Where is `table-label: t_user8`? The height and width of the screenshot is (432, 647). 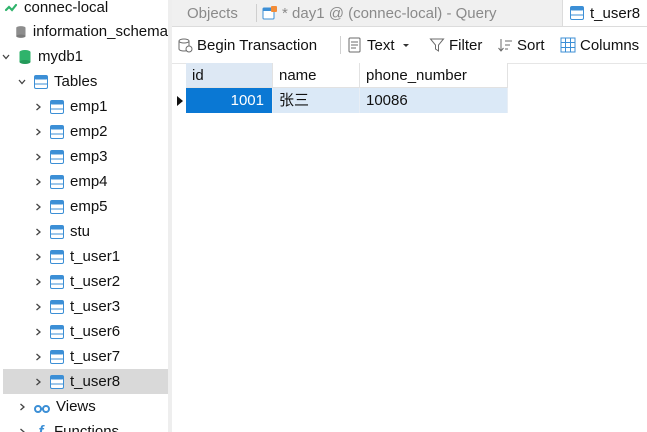
table-label: t_user8 is located at coordinates (95, 381).